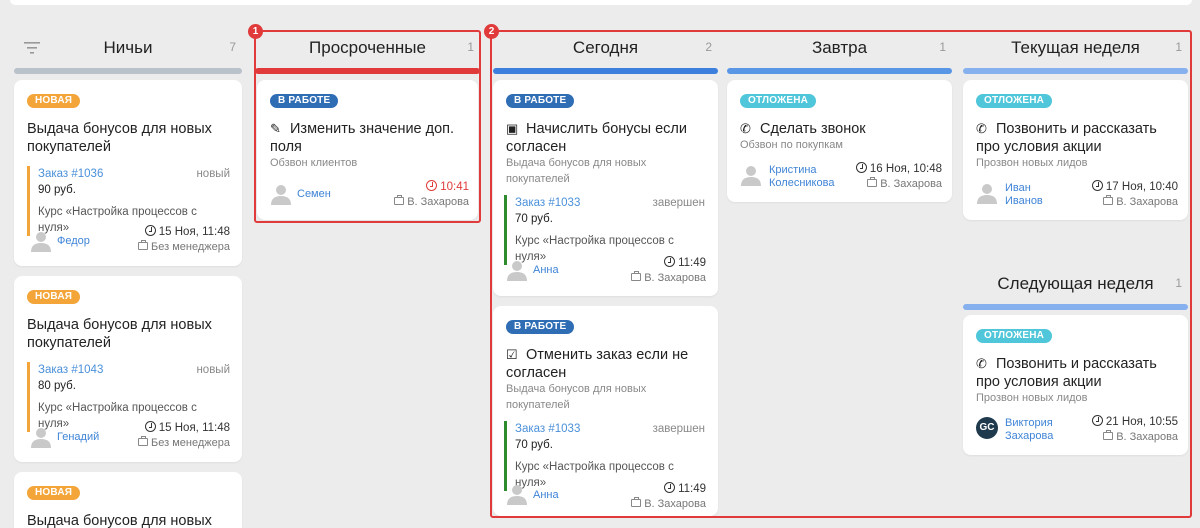  Describe the element at coordinates (608, 364) in the screenshot. I see `task-title: ☑ Отменить заказ если не согласен` at that location.